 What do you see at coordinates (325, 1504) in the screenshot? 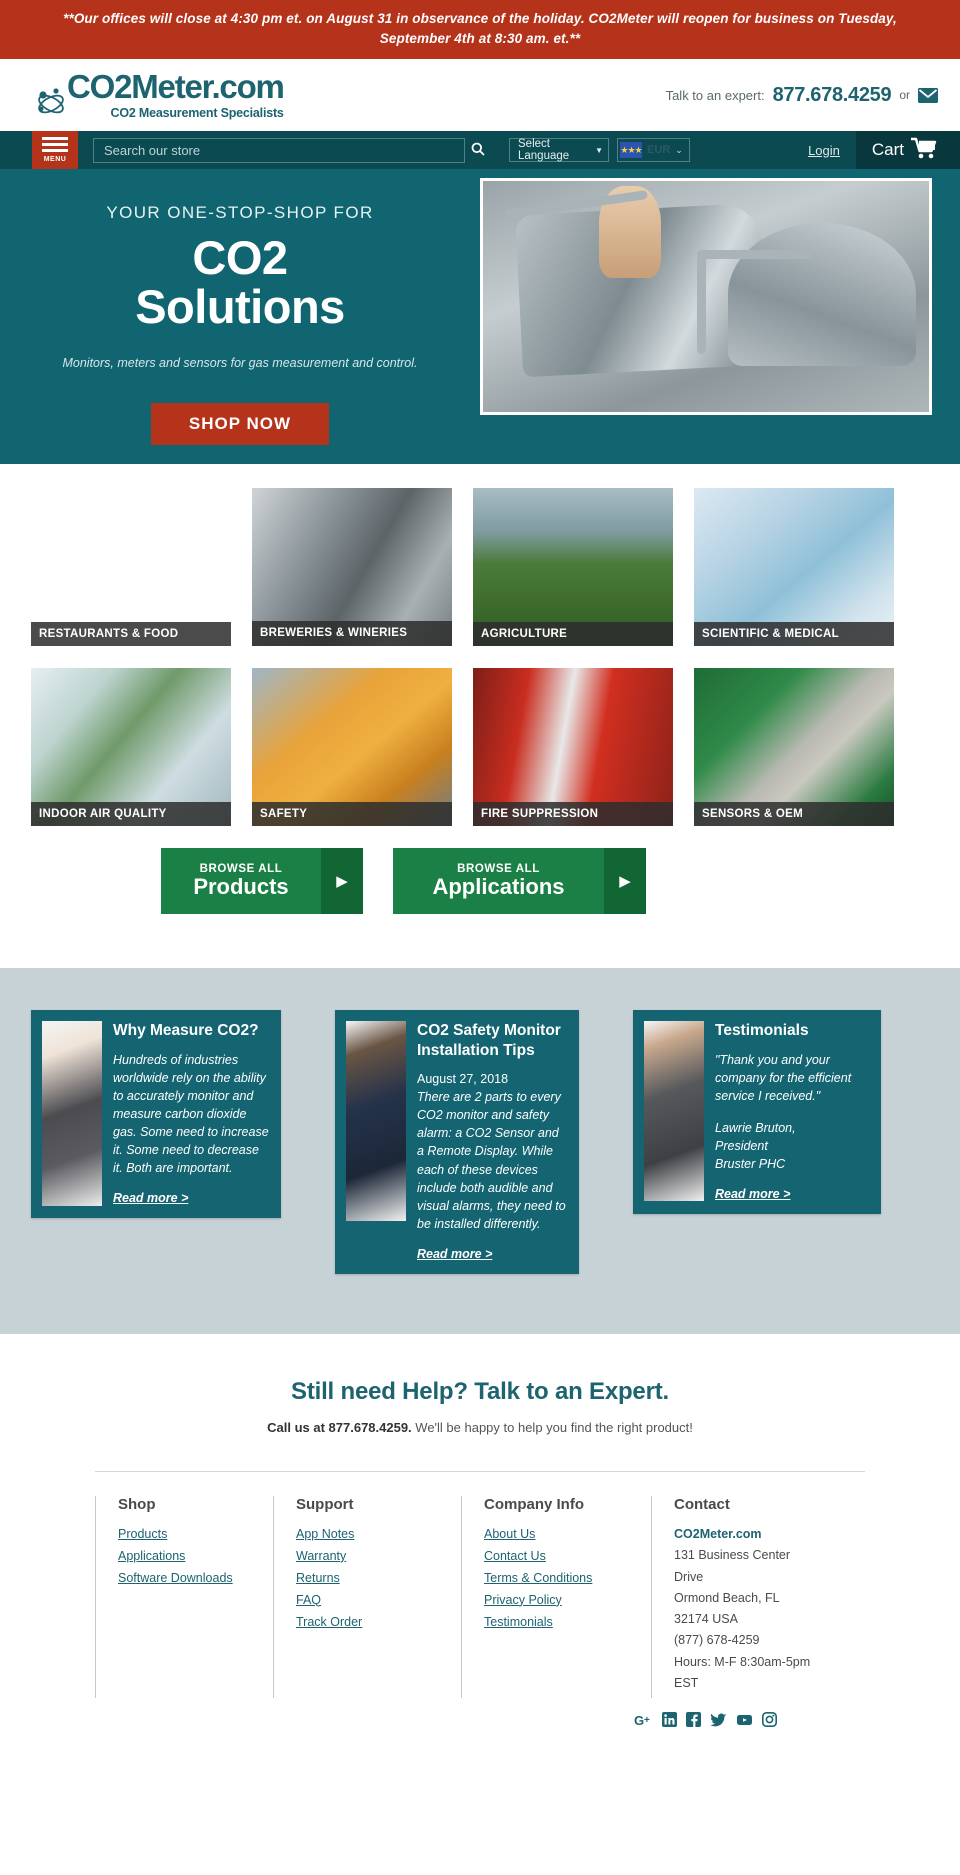
I see `footer-heading-support: Support` at bounding box center [325, 1504].